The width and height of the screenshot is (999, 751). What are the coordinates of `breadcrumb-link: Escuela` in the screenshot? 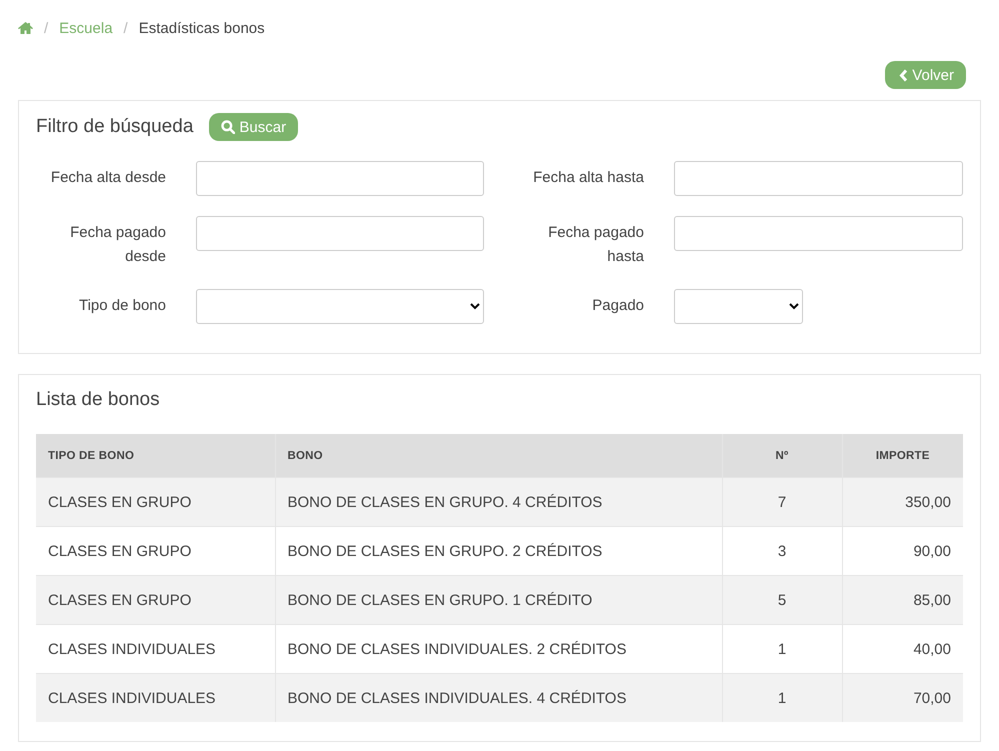 It's located at (86, 28).